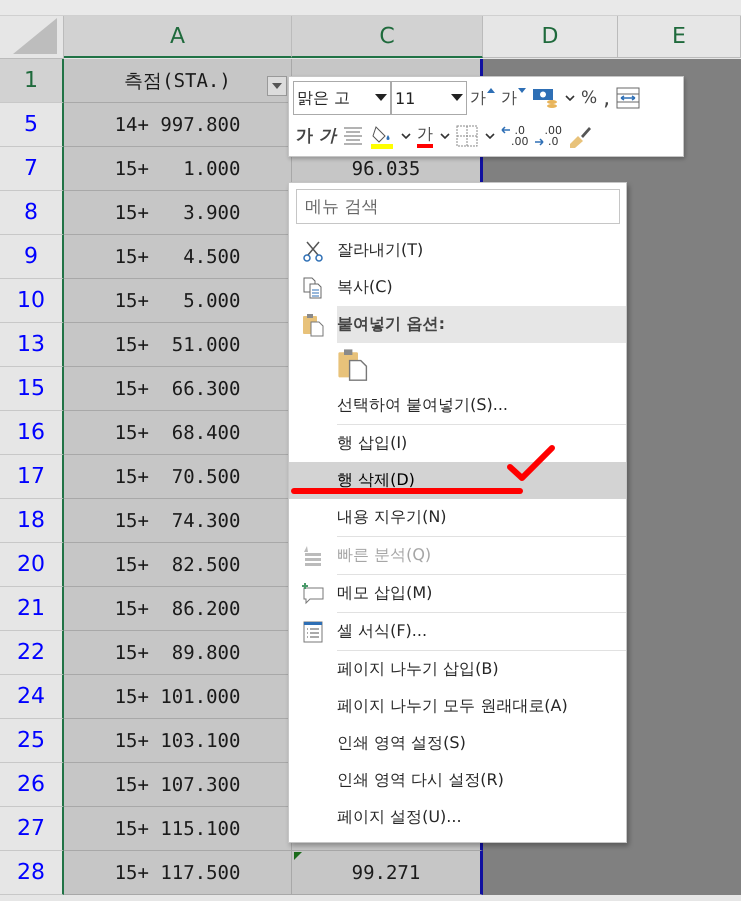 This screenshot has width=741, height=901. What do you see at coordinates (550, 37) in the screenshot?
I see `column-header: D` at bounding box center [550, 37].